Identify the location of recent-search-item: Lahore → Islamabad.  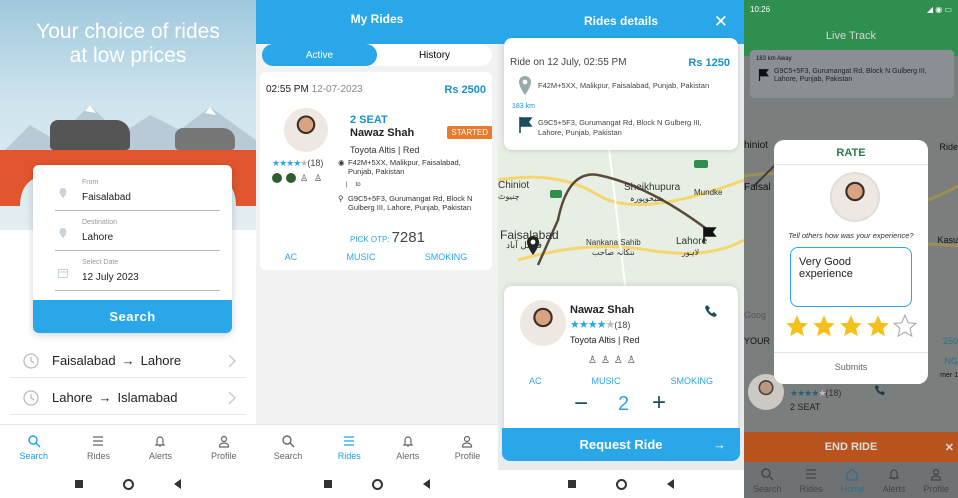
(128, 398).